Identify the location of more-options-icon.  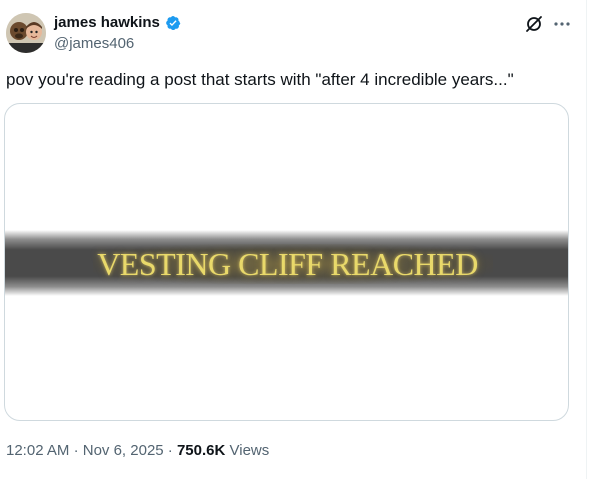
(562, 24).